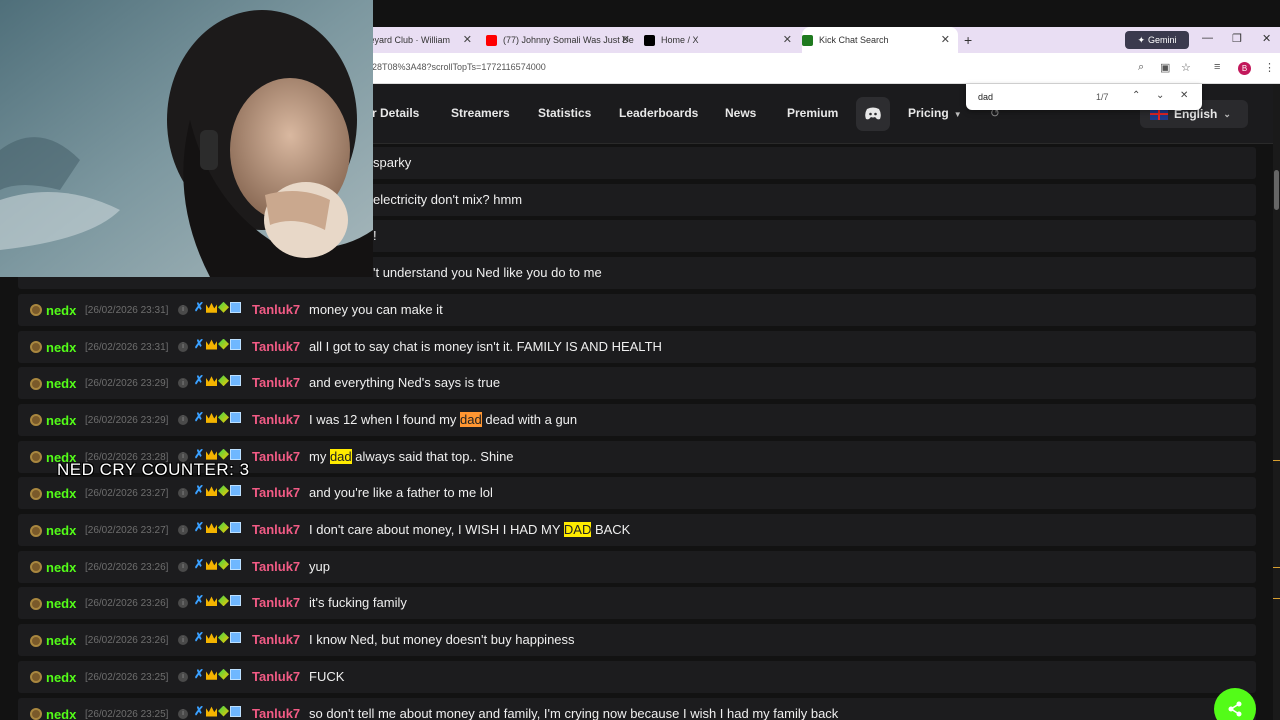 Image resolution: width=1280 pixels, height=720 pixels. I want to click on nav-link-streamers: Streamers, so click(480, 113).